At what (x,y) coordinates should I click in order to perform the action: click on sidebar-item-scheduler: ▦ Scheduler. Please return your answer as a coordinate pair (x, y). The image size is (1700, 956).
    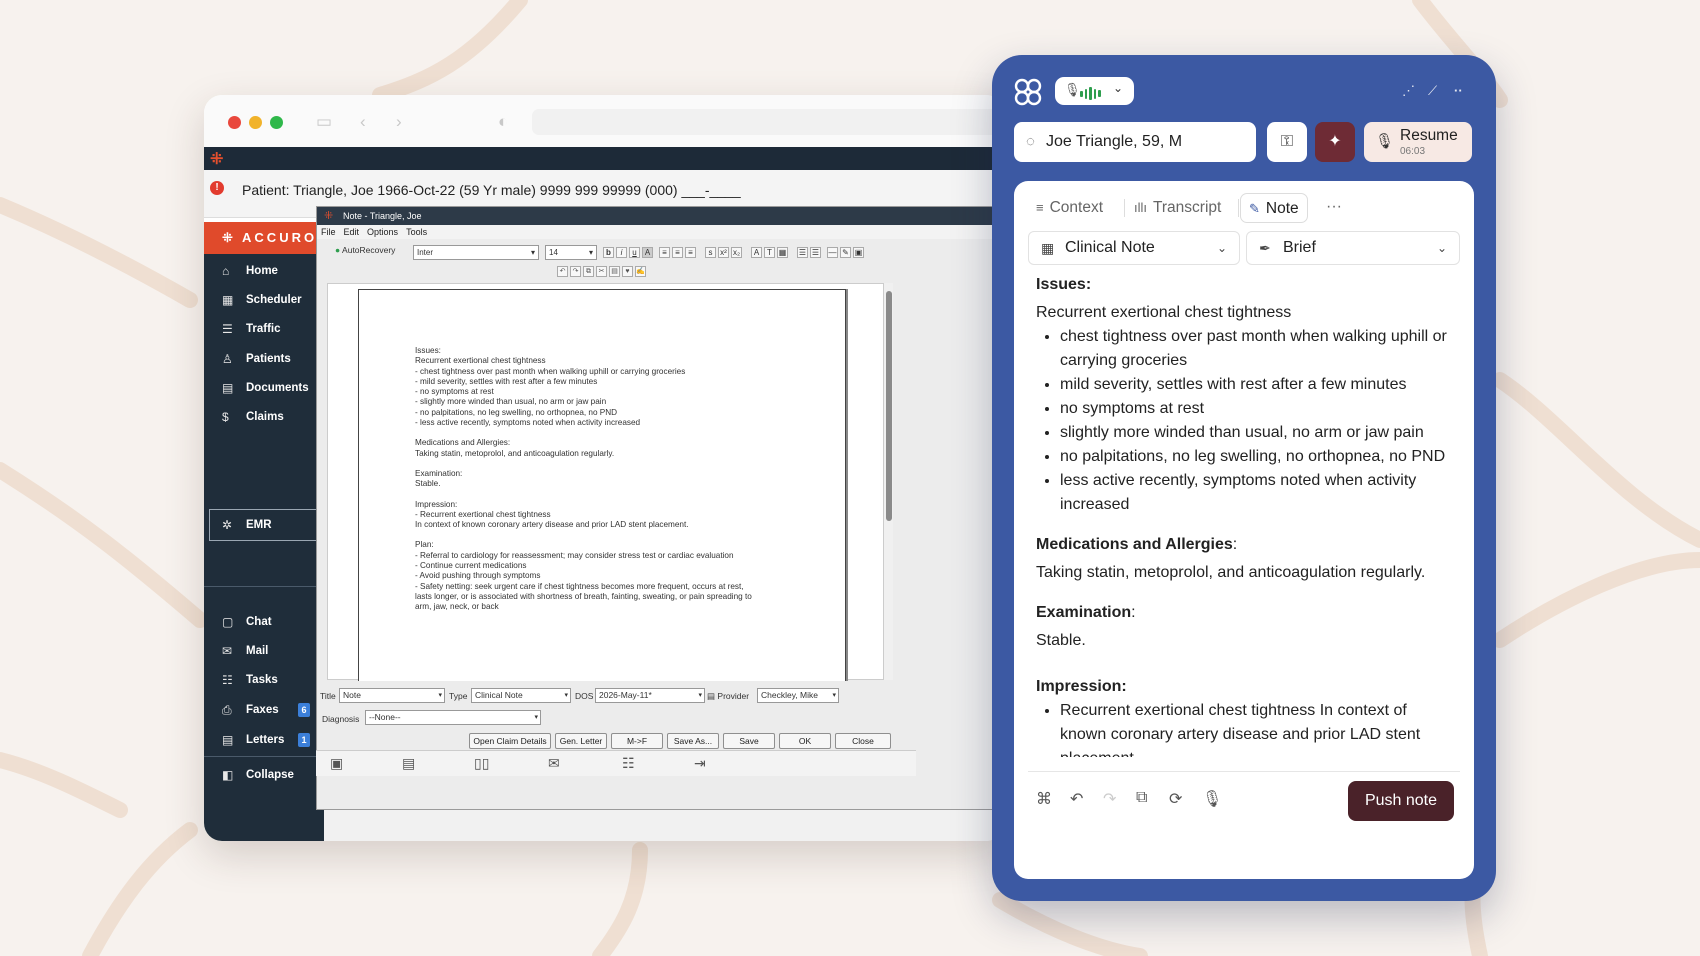
    Looking at the image, I should click on (264, 300).